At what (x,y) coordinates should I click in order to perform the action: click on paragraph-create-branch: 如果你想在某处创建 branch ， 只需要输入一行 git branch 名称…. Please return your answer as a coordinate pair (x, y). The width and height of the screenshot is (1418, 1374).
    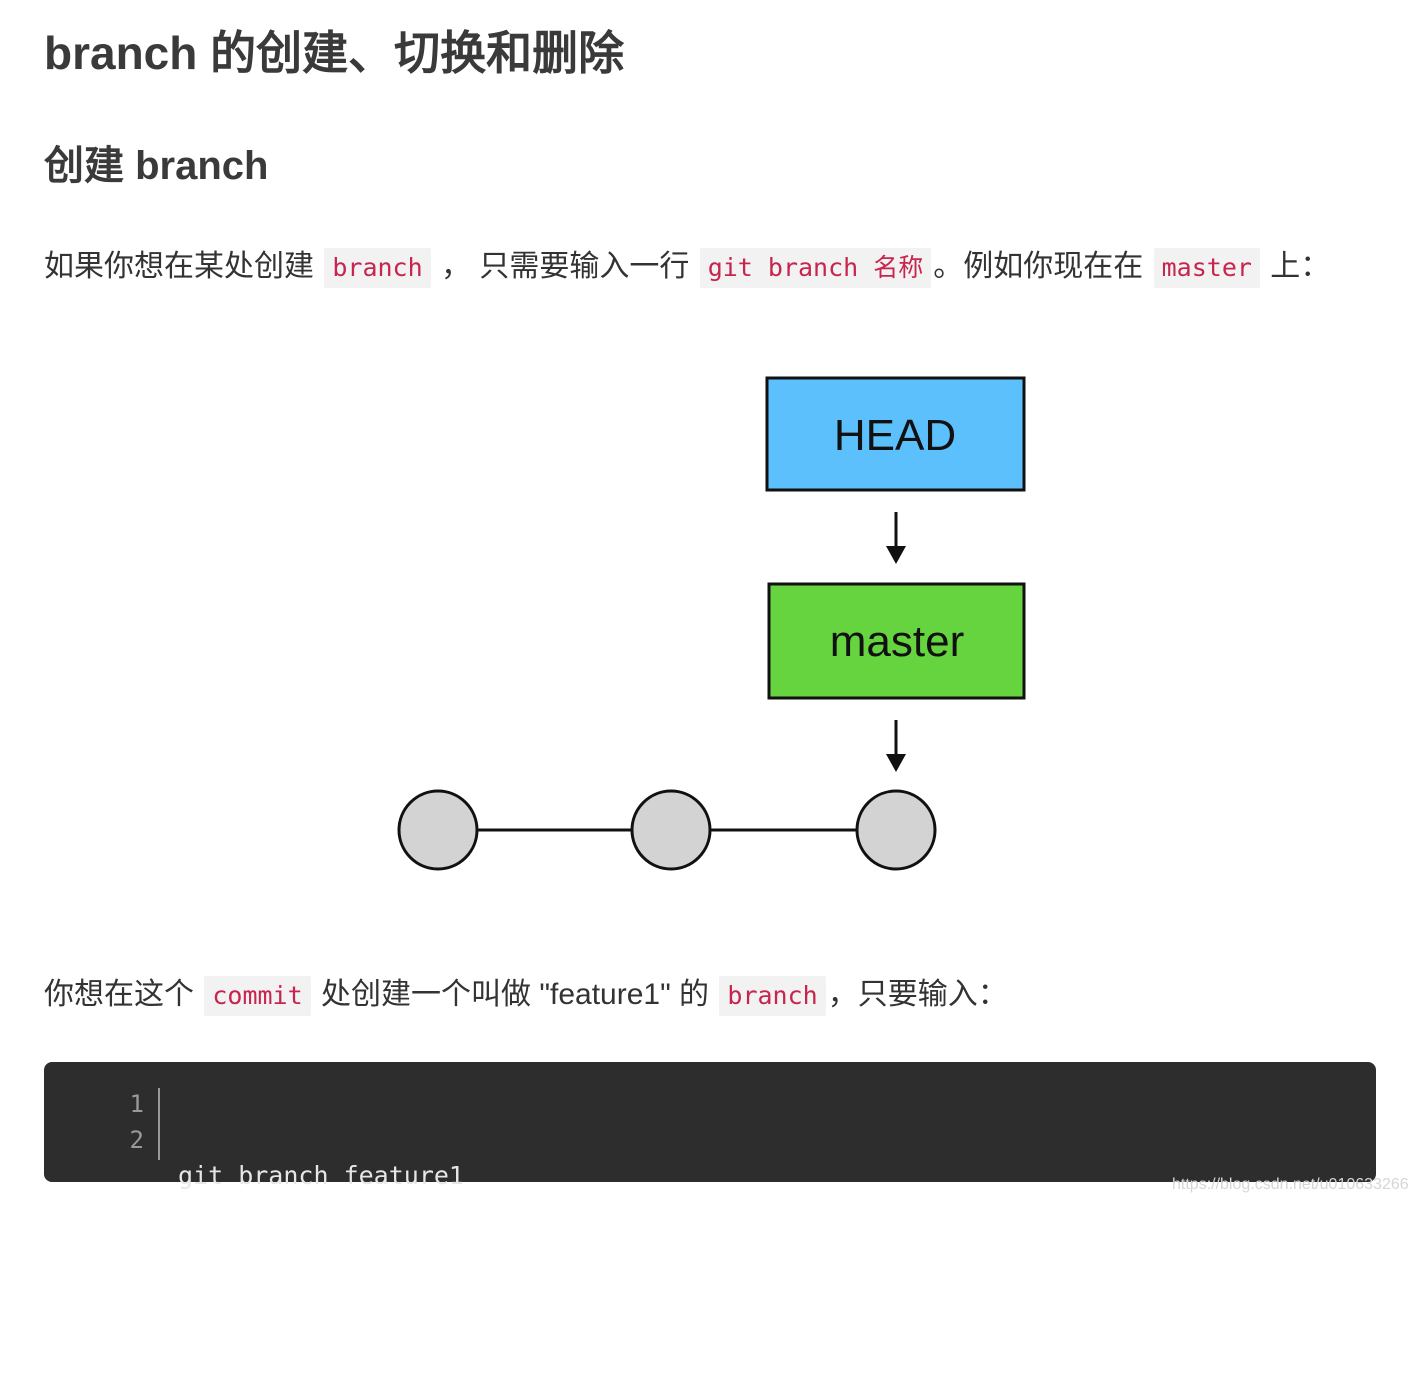
    Looking at the image, I should click on (687, 267).